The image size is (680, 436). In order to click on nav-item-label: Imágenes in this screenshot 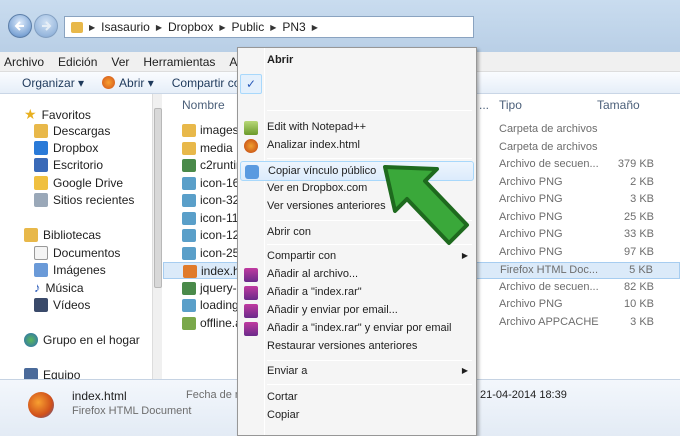, I will do `click(79, 270)`.